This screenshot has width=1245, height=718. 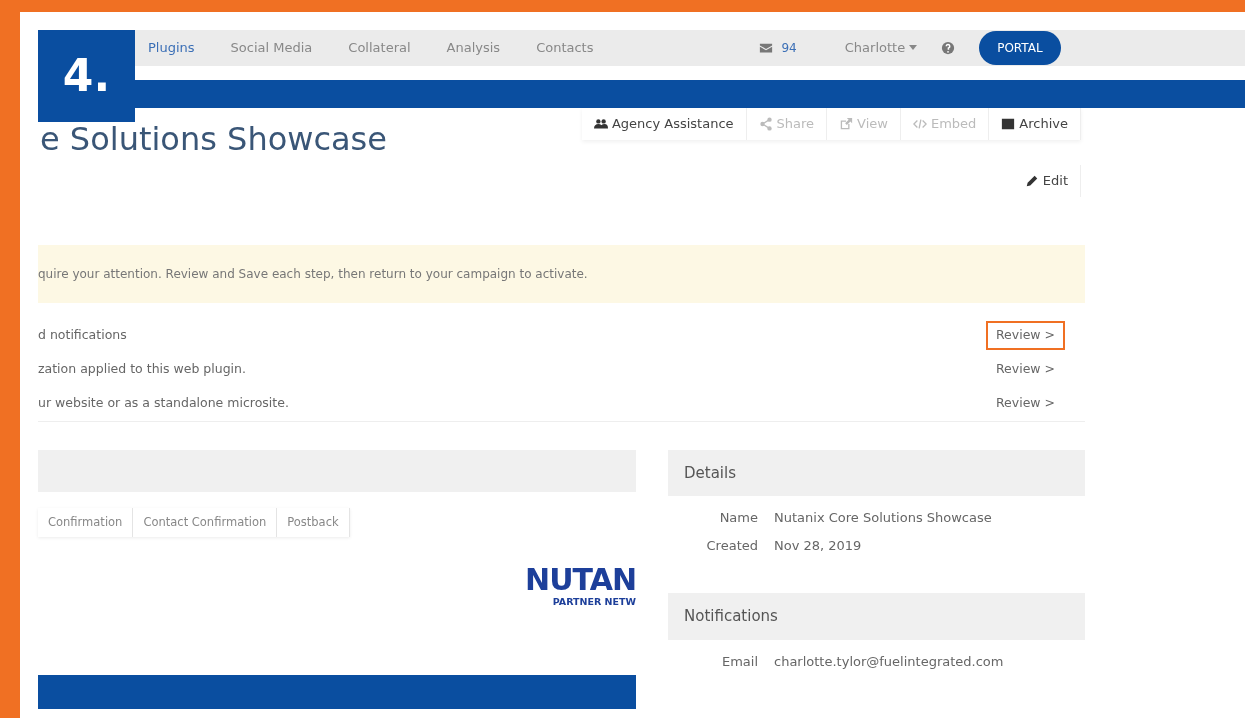 What do you see at coordinates (594, 601) in the screenshot?
I see `logo-tagline: PARTNER NETW` at bounding box center [594, 601].